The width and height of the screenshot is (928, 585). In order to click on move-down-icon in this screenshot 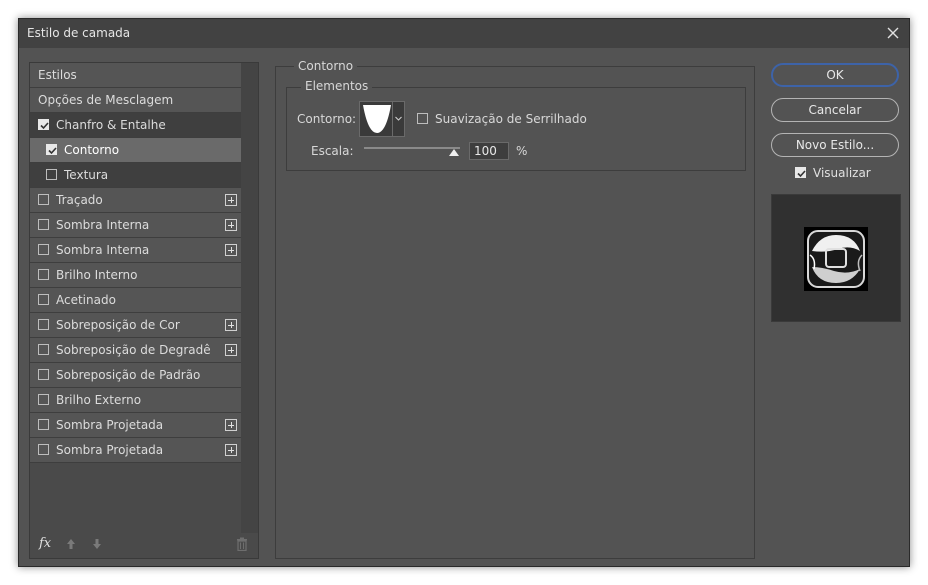, I will do `click(97, 544)`.